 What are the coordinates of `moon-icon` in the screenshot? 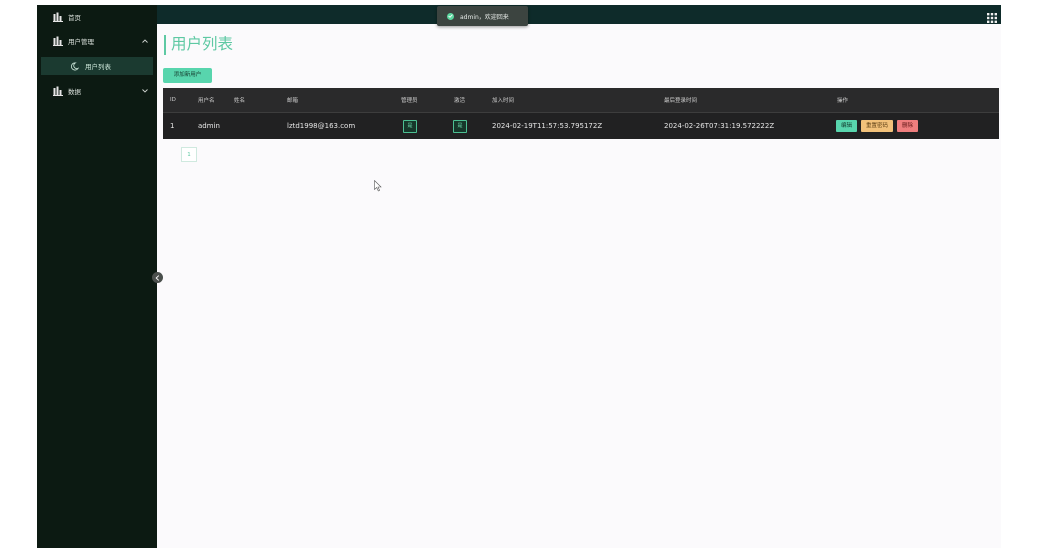 It's located at (74, 66).